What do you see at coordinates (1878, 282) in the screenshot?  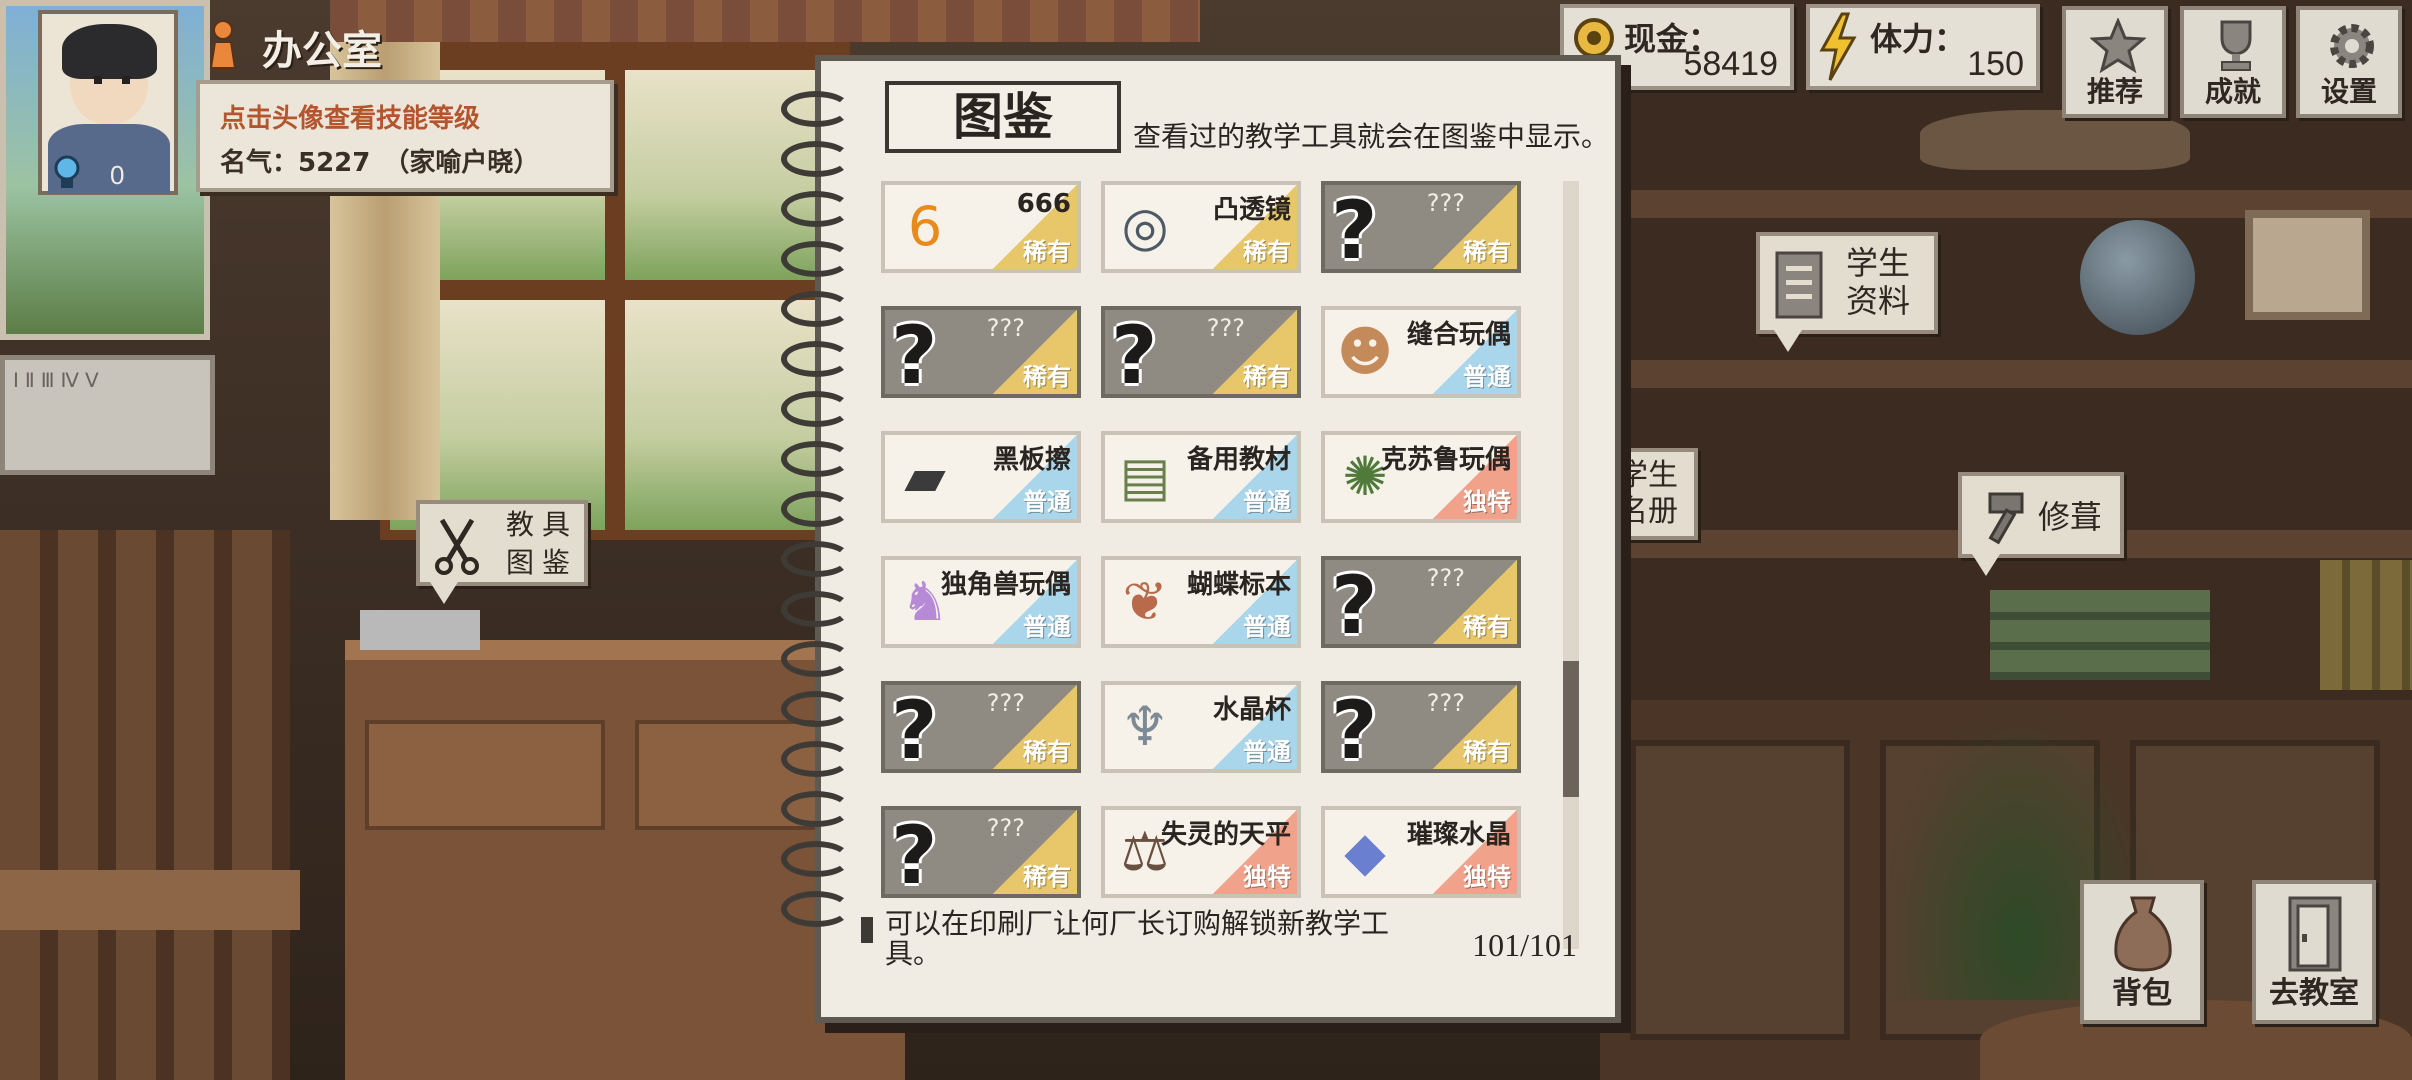 I see `student-info-label: 学生 资料` at bounding box center [1878, 282].